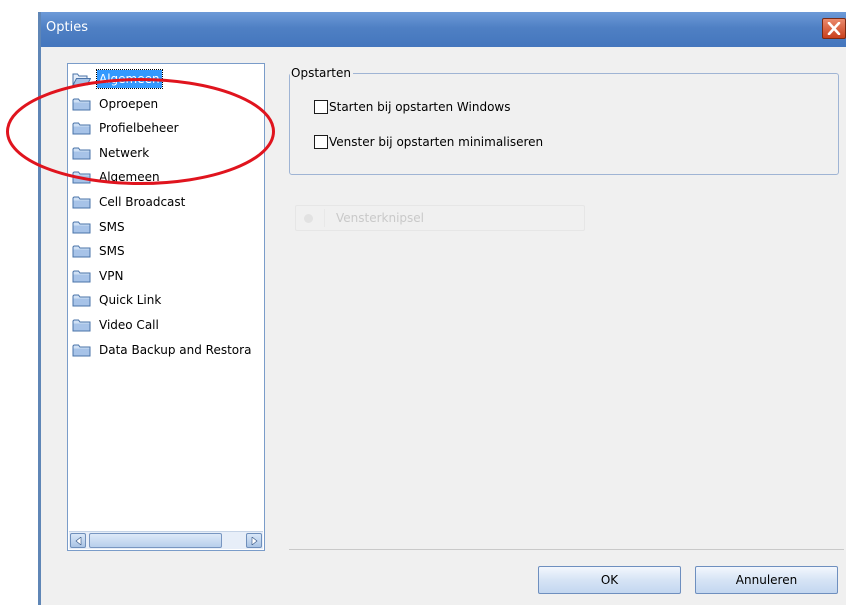  Describe the element at coordinates (155, 540) in the screenshot. I see `scroll-thumb` at that location.